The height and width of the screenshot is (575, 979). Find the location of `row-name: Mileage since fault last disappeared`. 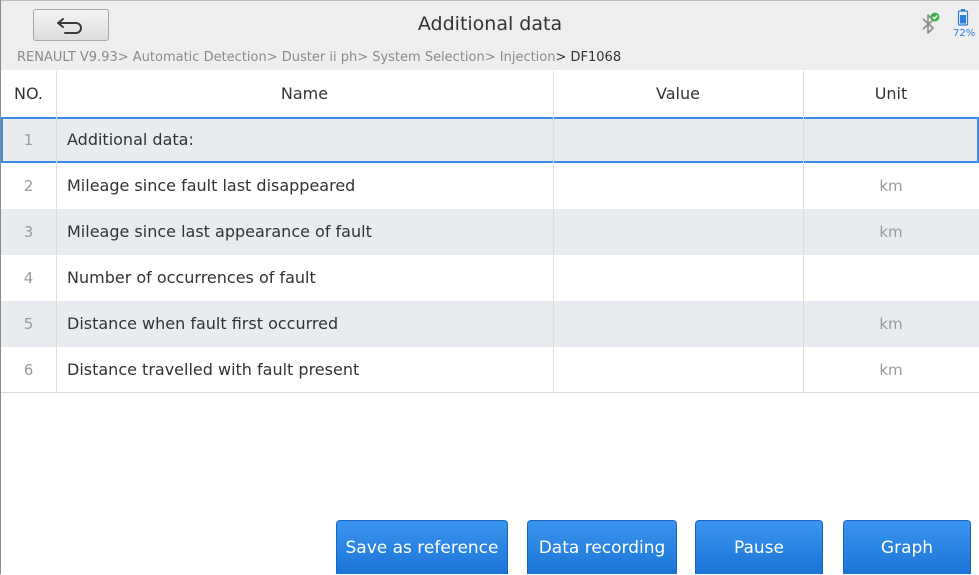

row-name: Mileage since fault last disappeared is located at coordinates (211, 185).